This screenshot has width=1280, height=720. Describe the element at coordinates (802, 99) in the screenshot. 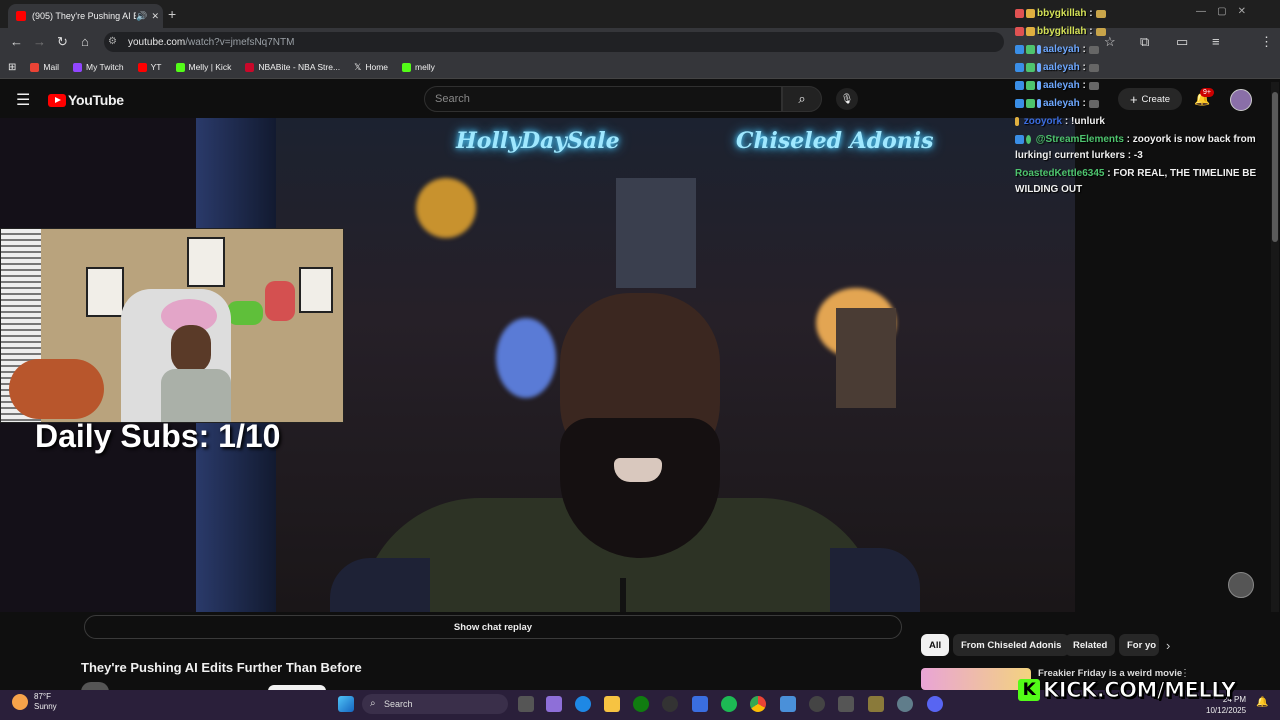

I see `search-button: ⌕` at that location.